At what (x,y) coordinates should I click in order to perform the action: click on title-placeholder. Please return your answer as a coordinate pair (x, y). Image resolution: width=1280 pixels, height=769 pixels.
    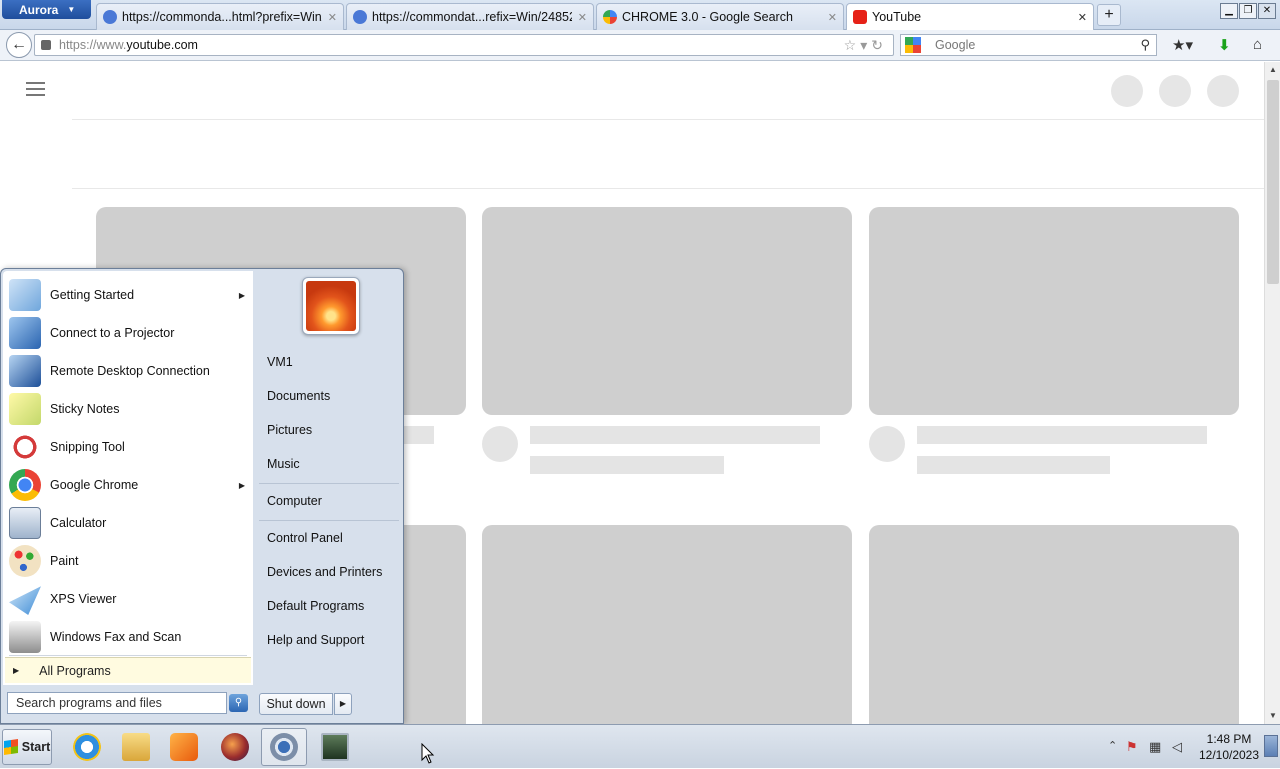
    Looking at the image, I should click on (1062, 435).